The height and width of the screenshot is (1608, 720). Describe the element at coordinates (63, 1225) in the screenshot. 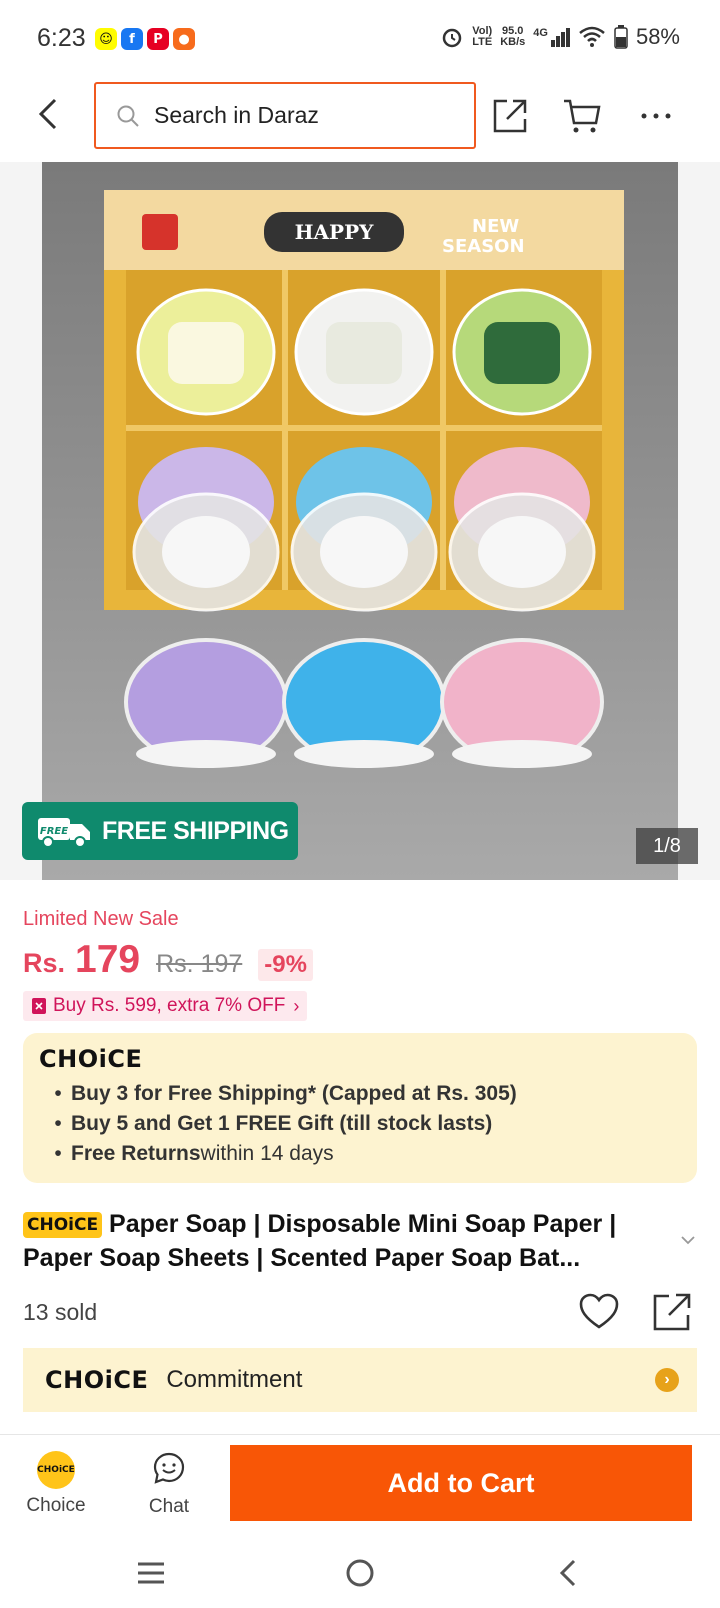

I see `choice-tag: CHOiCE` at that location.